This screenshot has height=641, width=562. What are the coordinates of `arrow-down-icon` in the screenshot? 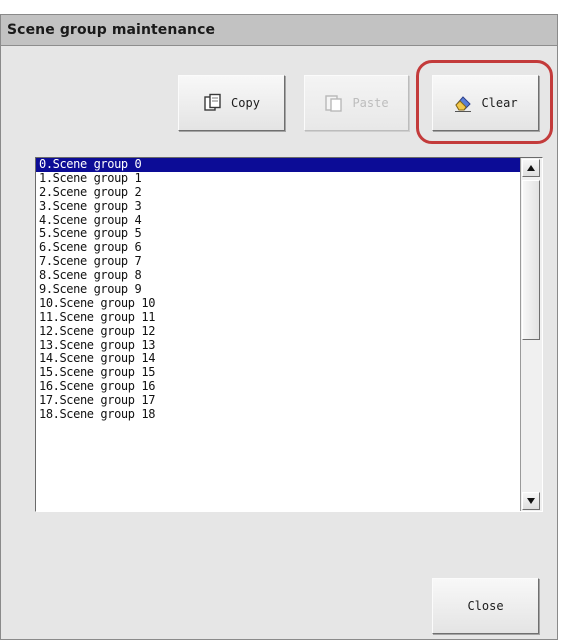 It's located at (531, 501).